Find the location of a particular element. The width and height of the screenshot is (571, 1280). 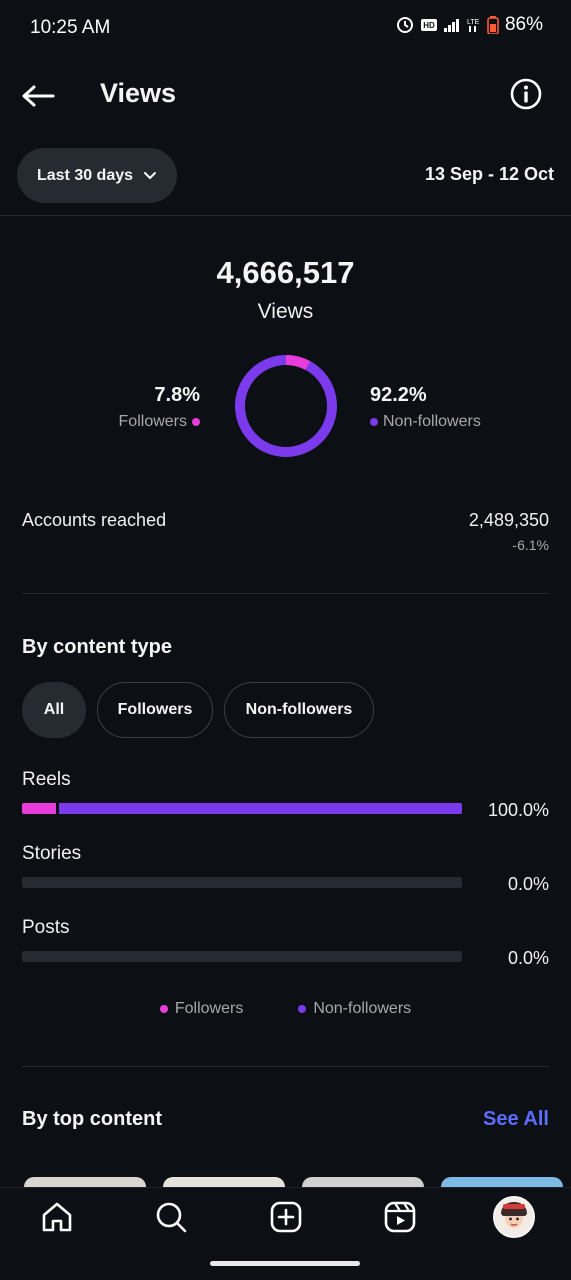

donut-track is located at coordinates (286, 406).